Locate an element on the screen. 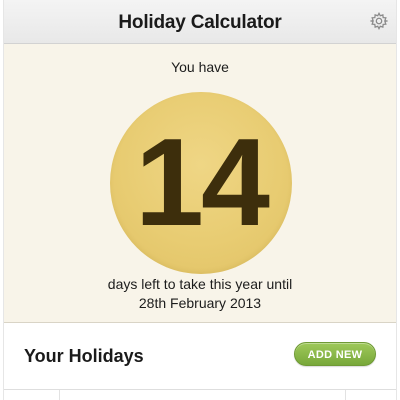  days-left-count: 14 is located at coordinates (202, 183).